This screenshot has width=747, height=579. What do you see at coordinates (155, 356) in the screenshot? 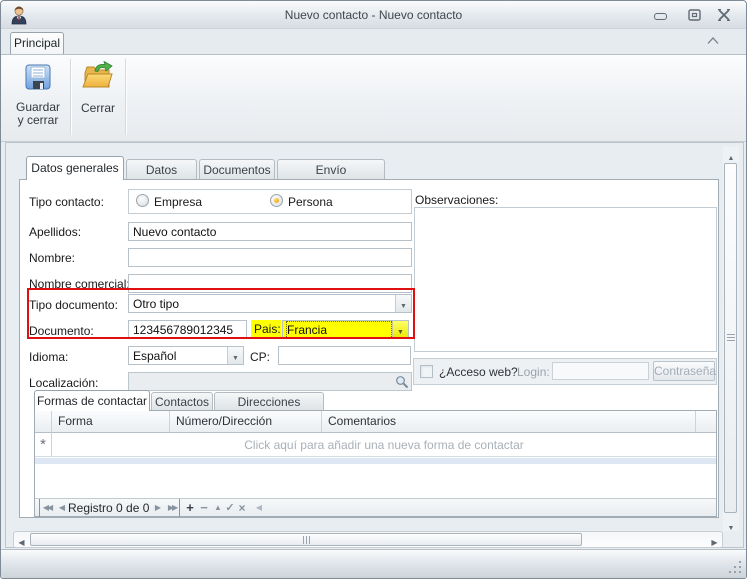
I see `idioma-value: Español` at bounding box center [155, 356].